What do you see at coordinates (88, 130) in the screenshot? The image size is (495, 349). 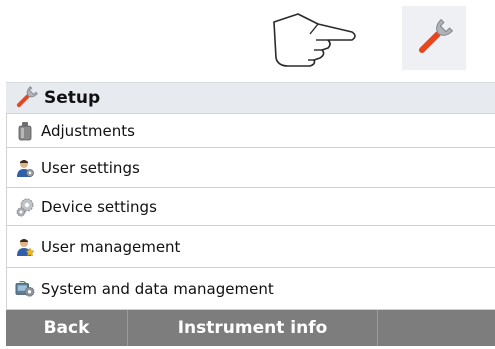 I see `menu-item-label: Adjustments` at bounding box center [88, 130].